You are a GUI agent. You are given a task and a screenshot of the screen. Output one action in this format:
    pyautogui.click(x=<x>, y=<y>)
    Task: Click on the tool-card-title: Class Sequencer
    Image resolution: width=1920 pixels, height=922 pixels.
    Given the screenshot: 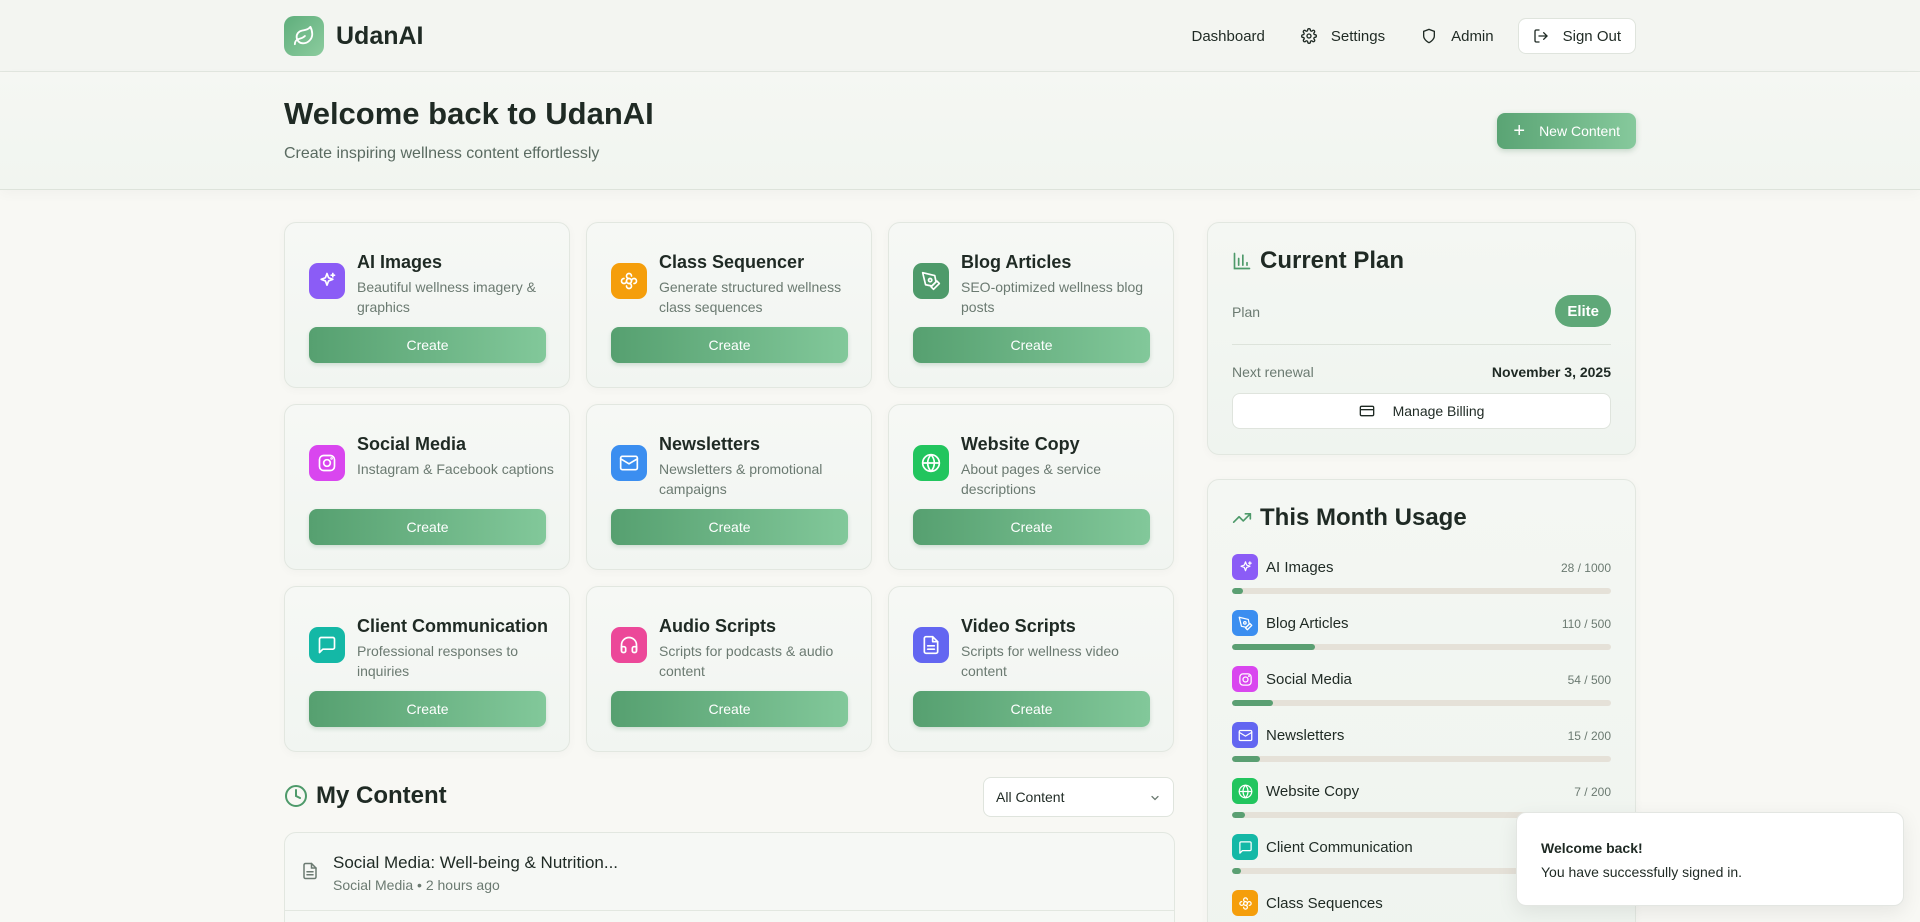 What is the action you would take?
    pyautogui.click(x=732, y=262)
    